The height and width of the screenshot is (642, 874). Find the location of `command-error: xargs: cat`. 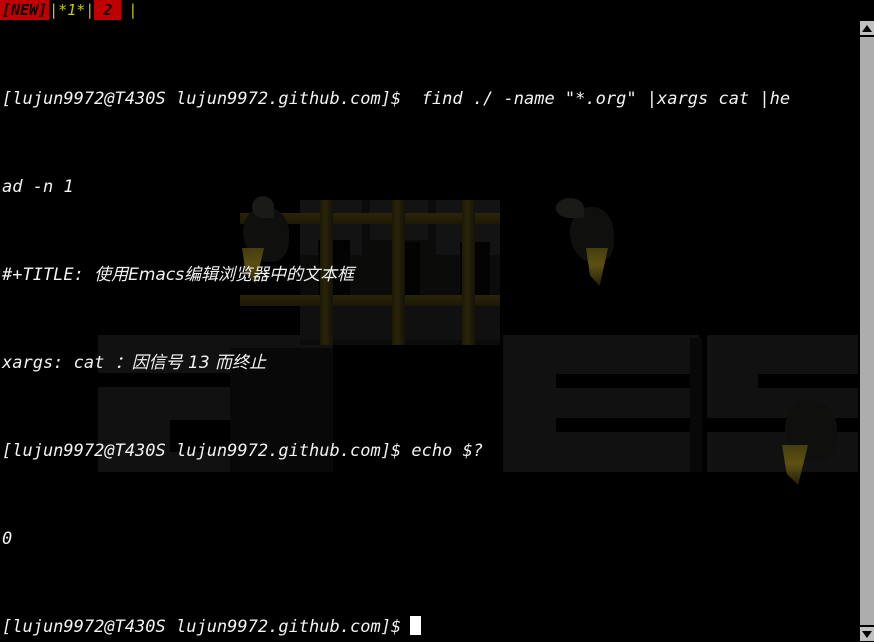

command-error: xargs: cat is located at coordinates (58, 363).